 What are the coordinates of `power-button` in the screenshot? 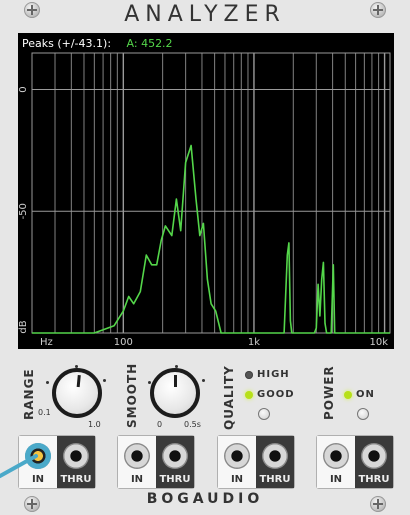 It's located at (363, 414).